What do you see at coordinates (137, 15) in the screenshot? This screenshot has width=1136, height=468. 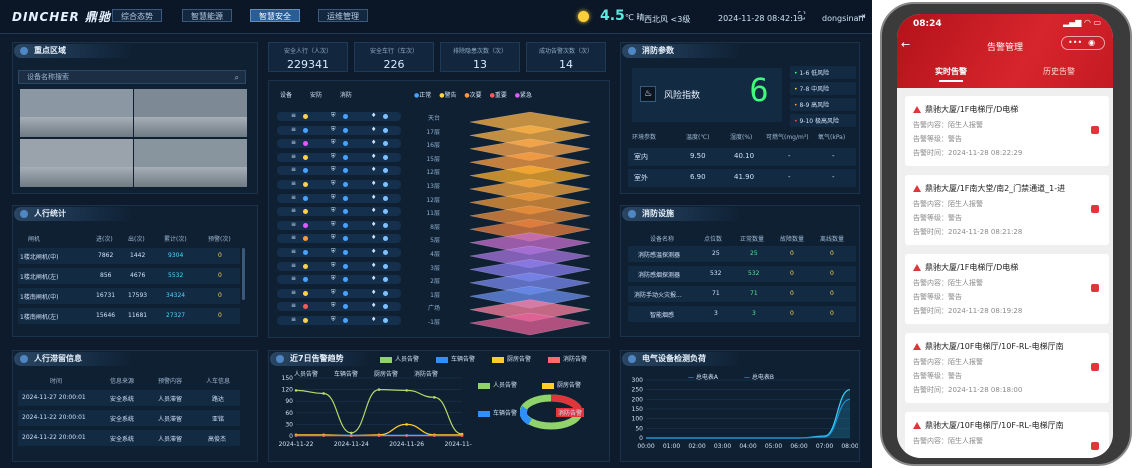 I see `nav-overview: 综合态势` at bounding box center [137, 15].